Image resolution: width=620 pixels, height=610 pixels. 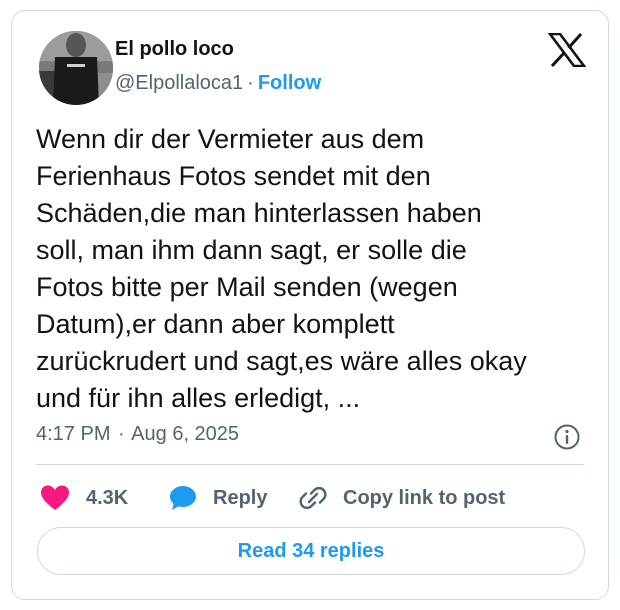 I want to click on tweet-time: 4:17 PM, so click(x=73, y=434).